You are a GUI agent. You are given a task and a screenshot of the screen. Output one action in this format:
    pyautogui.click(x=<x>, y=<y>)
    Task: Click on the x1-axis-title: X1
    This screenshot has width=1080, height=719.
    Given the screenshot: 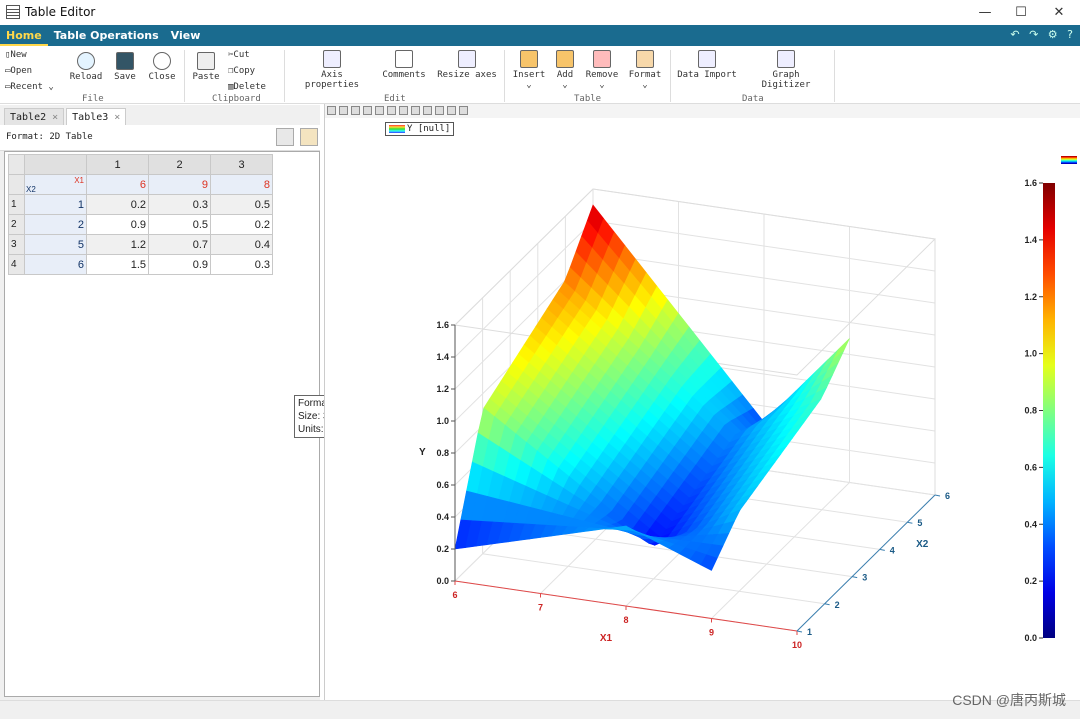 What is the action you would take?
    pyautogui.click(x=606, y=638)
    